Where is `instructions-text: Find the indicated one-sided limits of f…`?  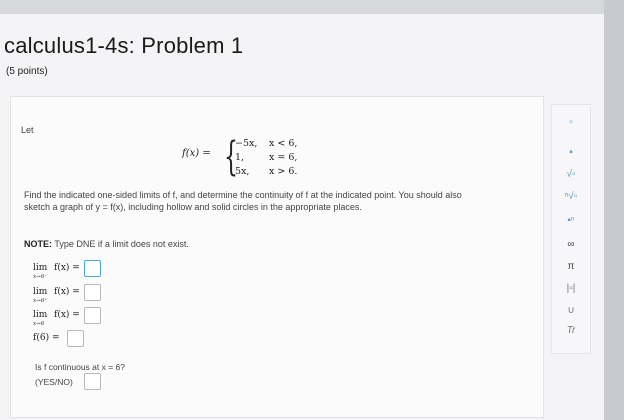 instructions-text: Find the indicated one-sided limits of f… is located at coordinates (243, 201).